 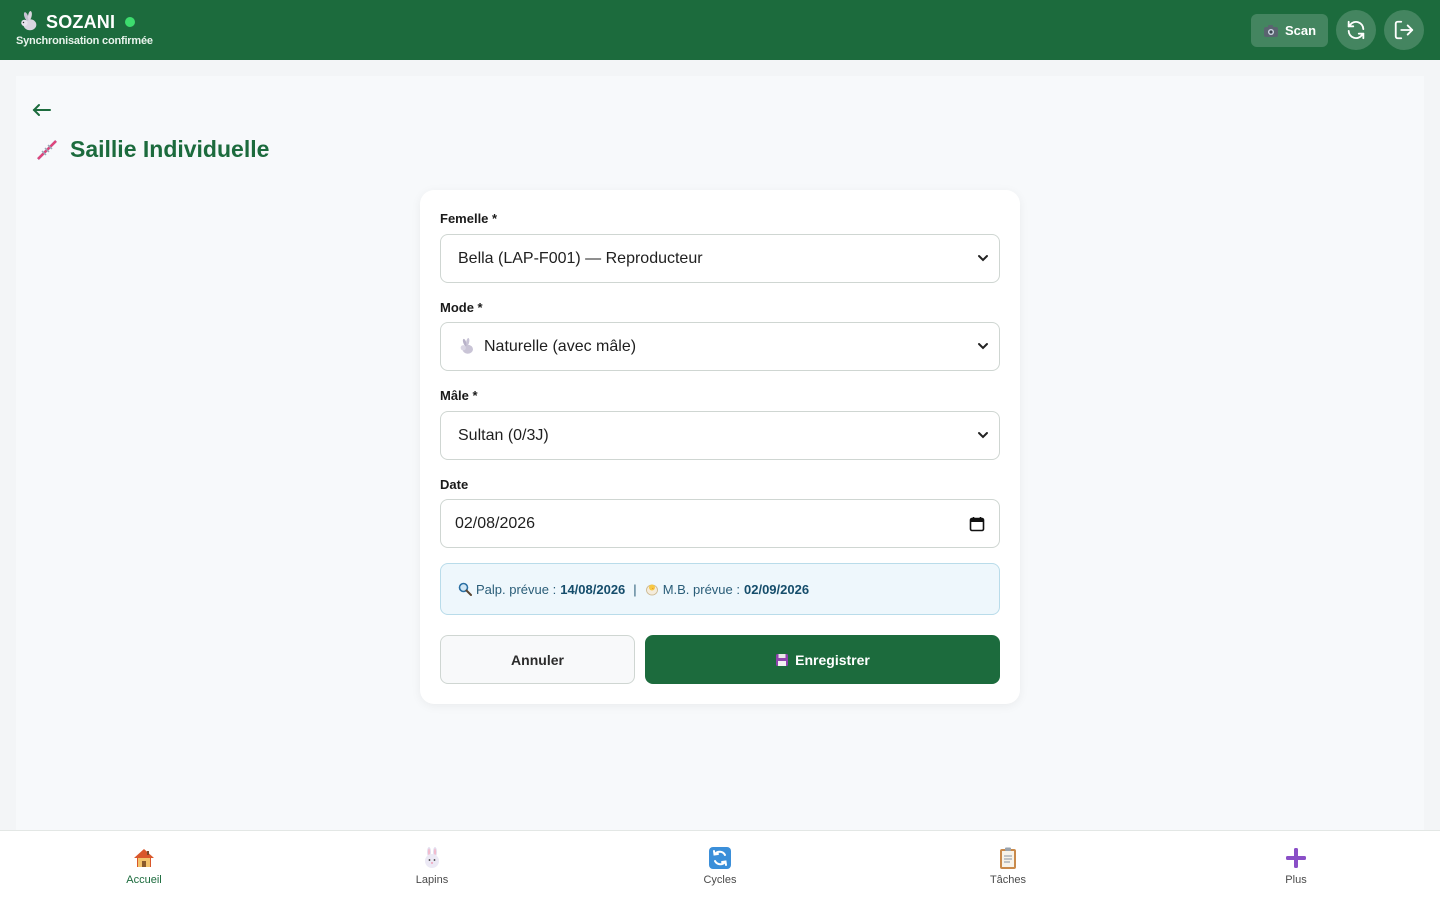 What do you see at coordinates (720, 880) in the screenshot?
I see `nav-label: Cycles` at bounding box center [720, 880].